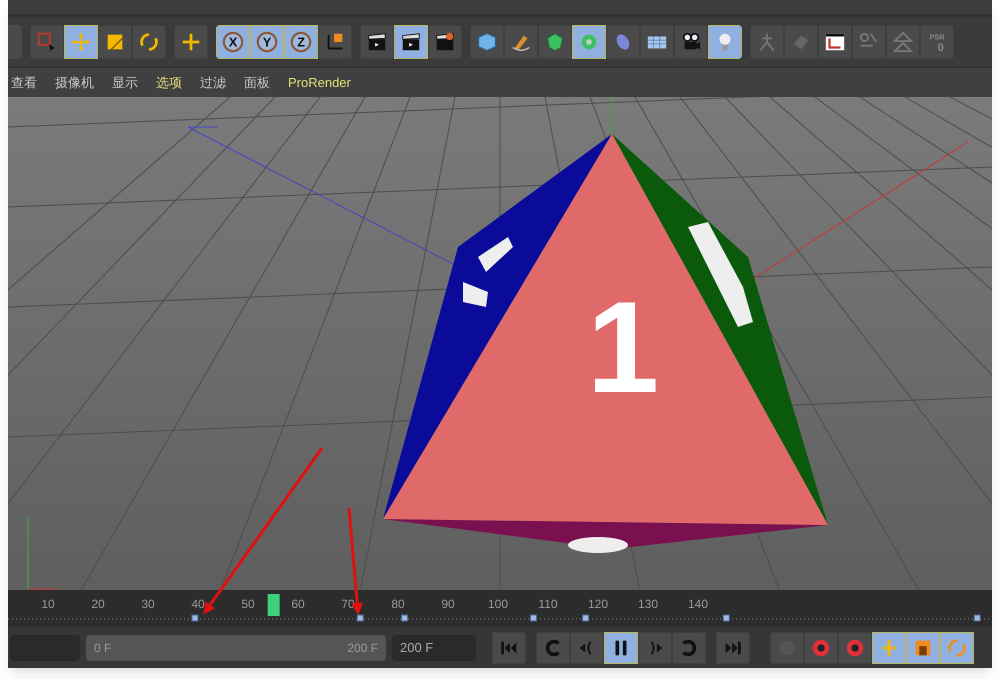 This screenshot has width=1000, height=679. I want to click on axis-icon: Z, so click(301, 41).